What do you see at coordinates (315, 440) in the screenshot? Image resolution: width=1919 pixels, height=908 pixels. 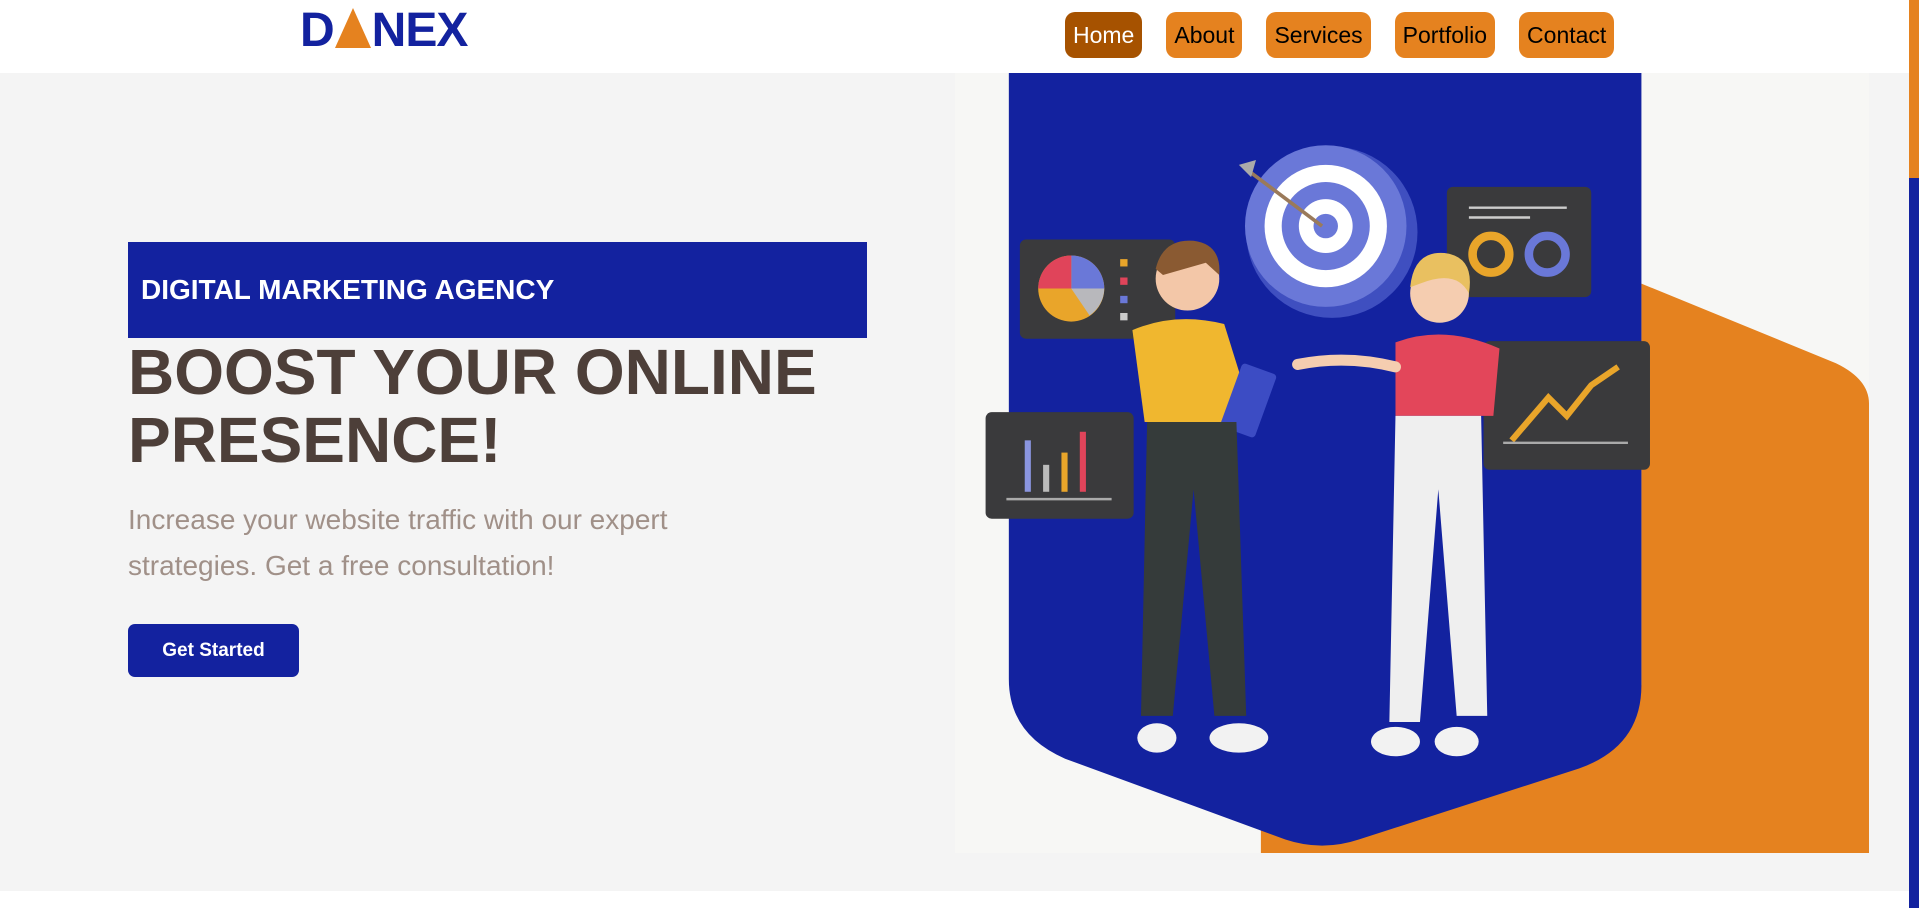 I see `title-line-2: PRESENCE!` at bounding box center [315, 440].